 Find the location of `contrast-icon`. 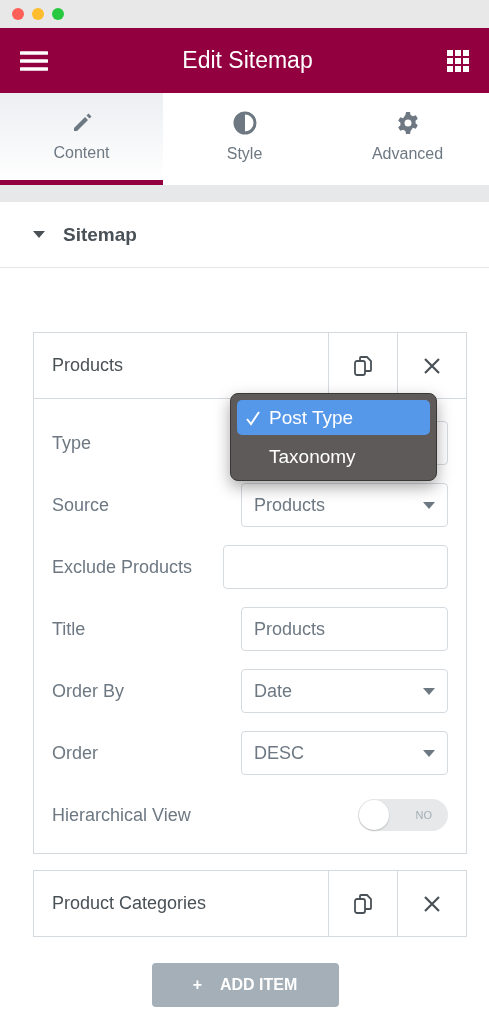

contrast-icon is located at coordinates (244, 122).